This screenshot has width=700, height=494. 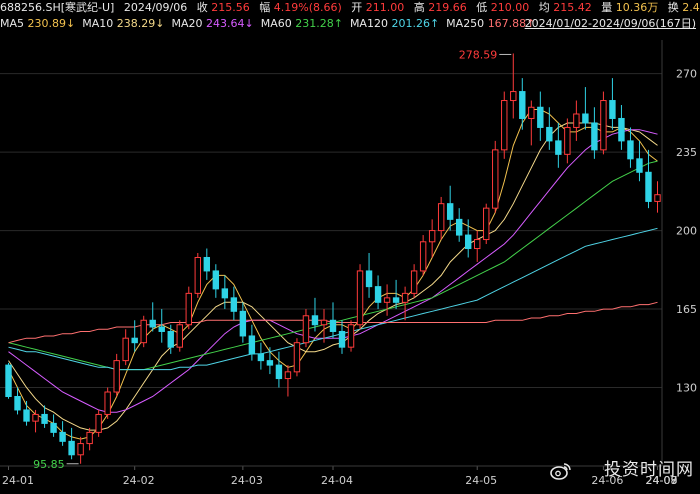 What do you see at coordinates (686, 152) in the screenshot?
I see `y-tick-label: 235` at bounding box center [686, 152].